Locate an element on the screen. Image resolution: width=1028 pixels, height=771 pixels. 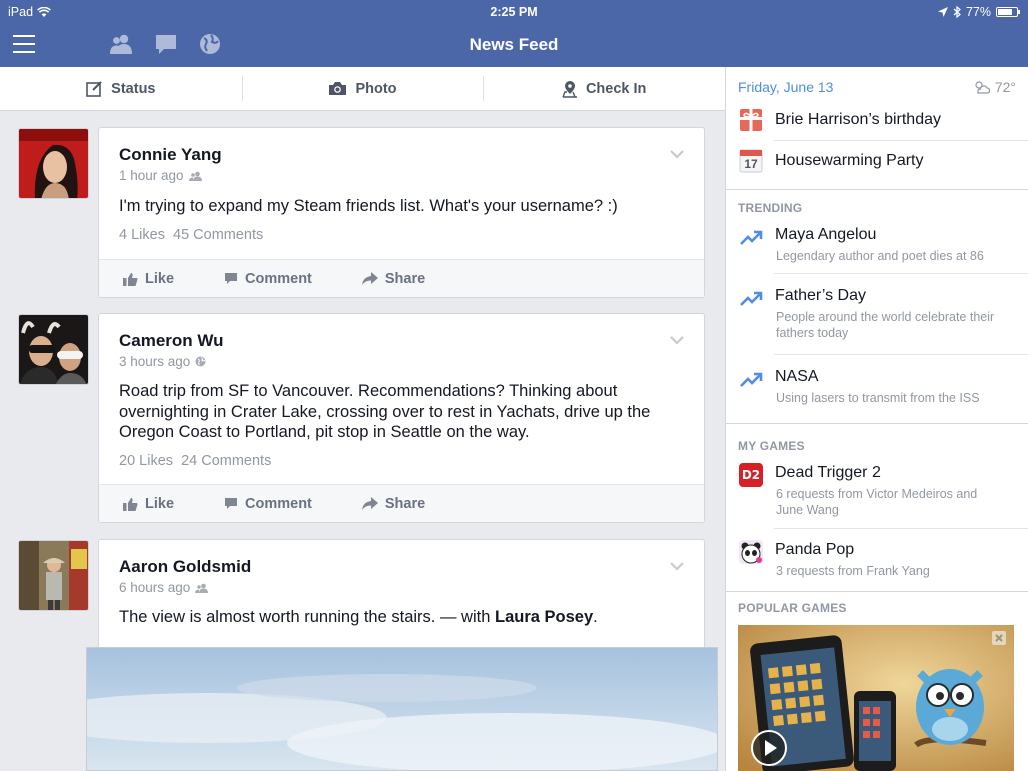
status-bar: iPad 2:25 PM 77% is located at coordinates (514, 12).